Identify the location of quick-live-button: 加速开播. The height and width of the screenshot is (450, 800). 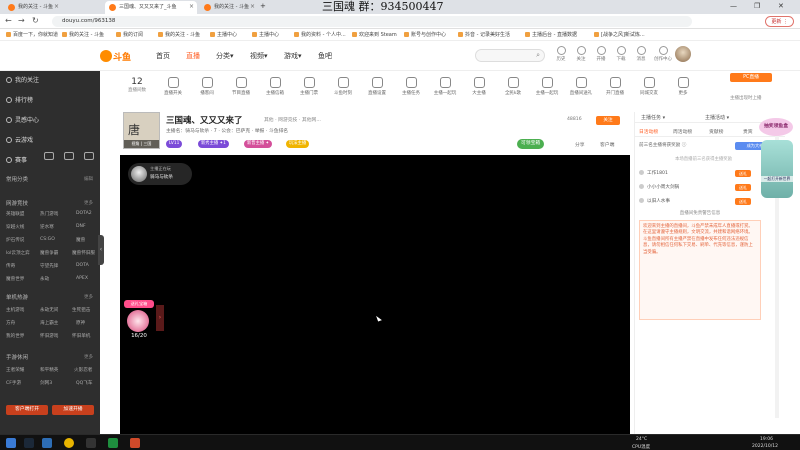
(73, 410).